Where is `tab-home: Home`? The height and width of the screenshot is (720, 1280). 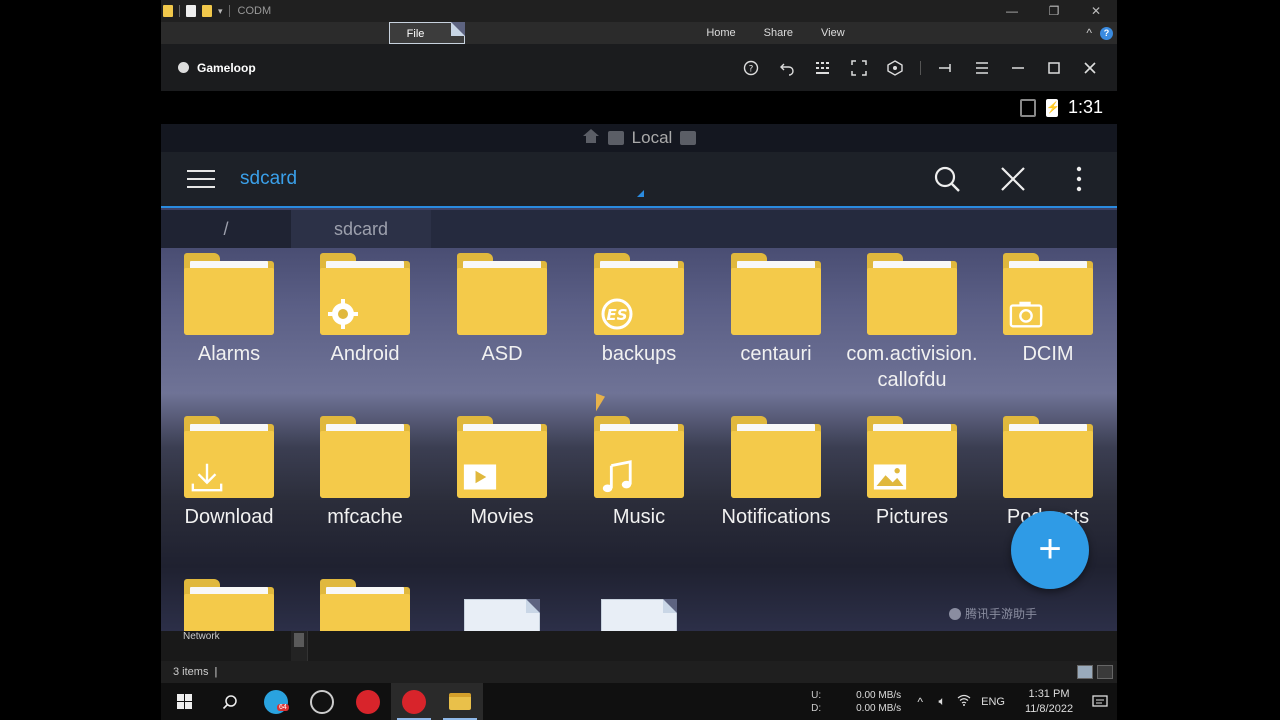 tab-home: Home is located at coordinates (720, 33).